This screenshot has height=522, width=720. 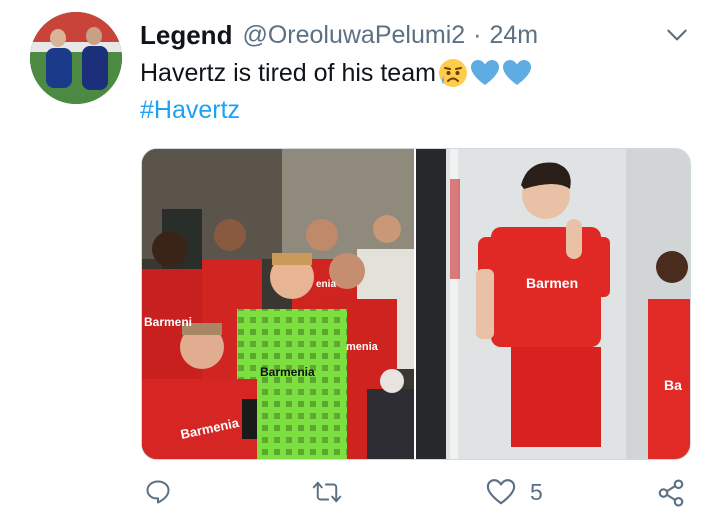 I want to click on avatar, so click(x=76, y=58).